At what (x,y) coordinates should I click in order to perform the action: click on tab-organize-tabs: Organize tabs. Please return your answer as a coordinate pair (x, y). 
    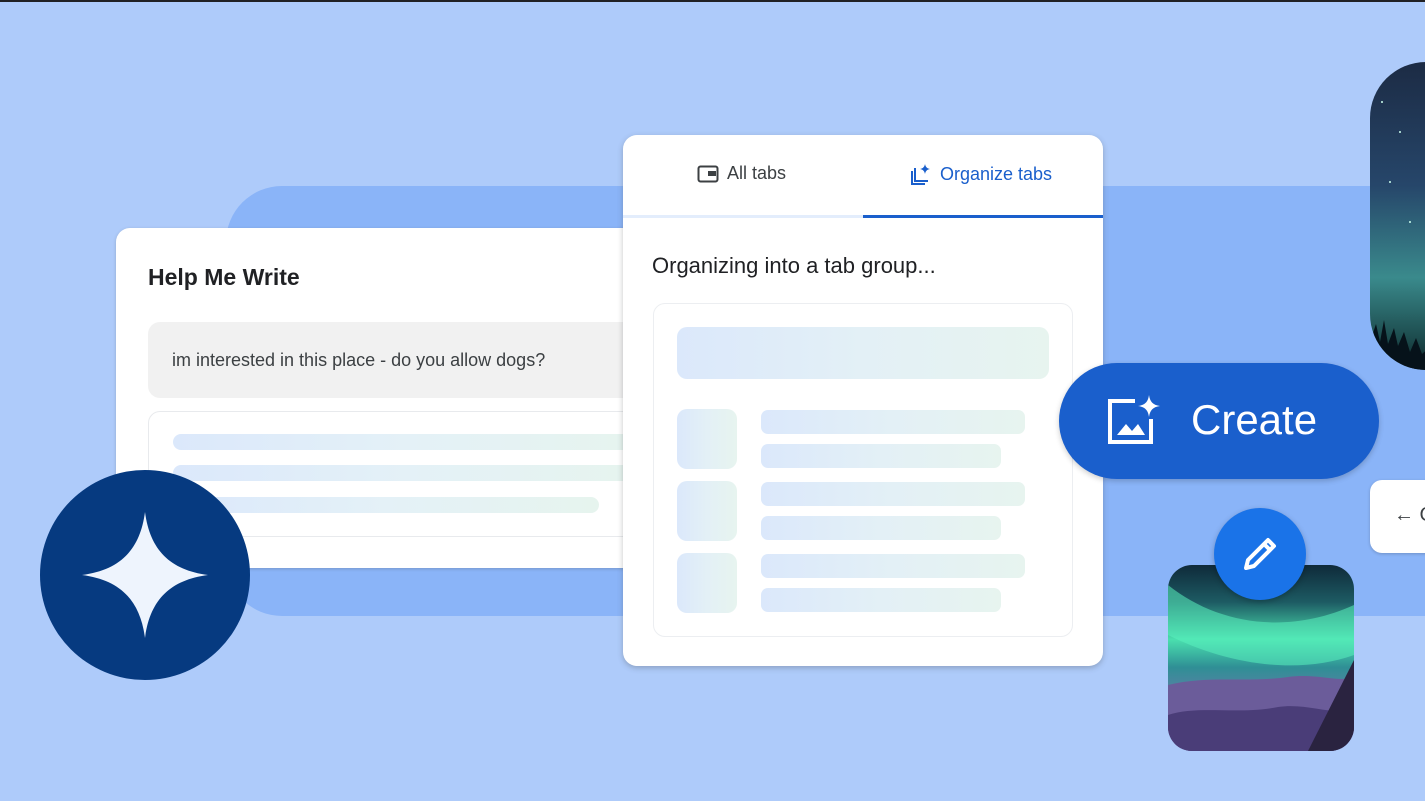
    Looking at the image, I should click on (981, 174).